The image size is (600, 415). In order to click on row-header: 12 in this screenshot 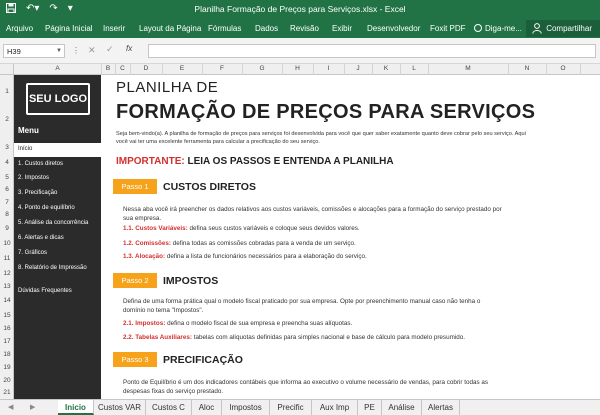, I will do `click(7, 273)`.